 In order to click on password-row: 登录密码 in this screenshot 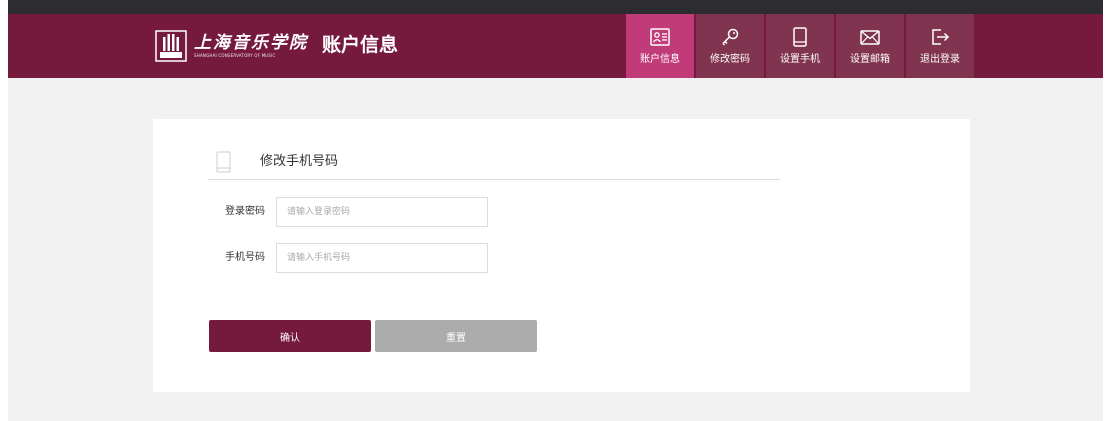, I will do `click(403, 212)`.